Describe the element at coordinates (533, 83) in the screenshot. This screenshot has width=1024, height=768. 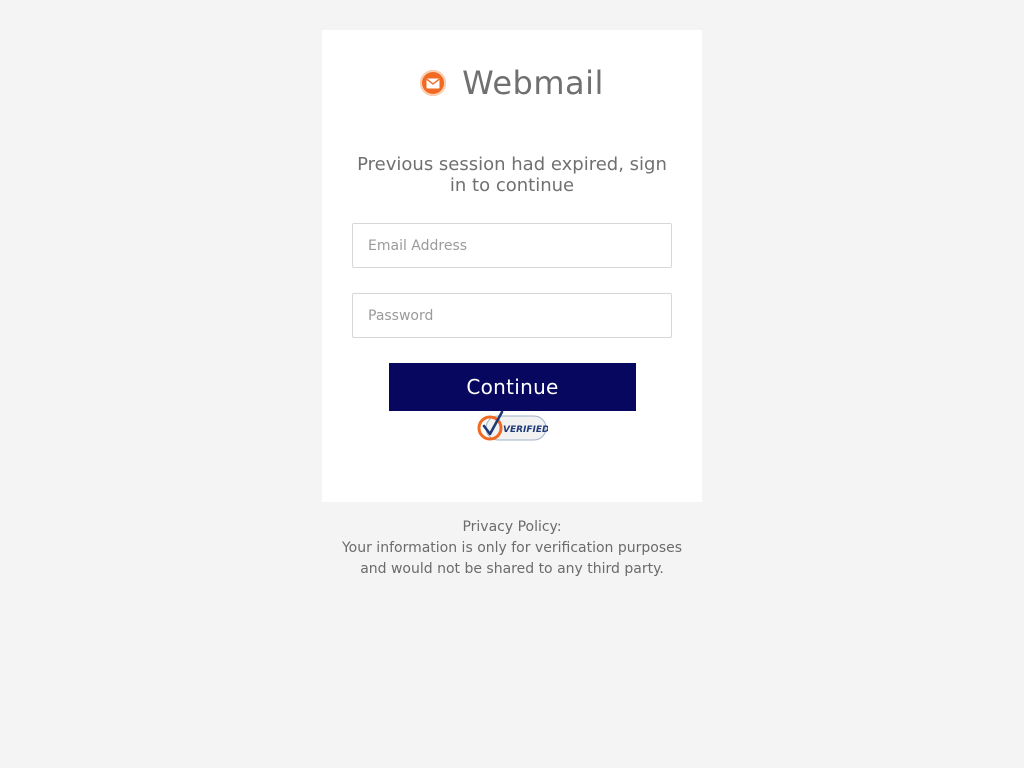
I see `brand-title: Webmail` at that location.